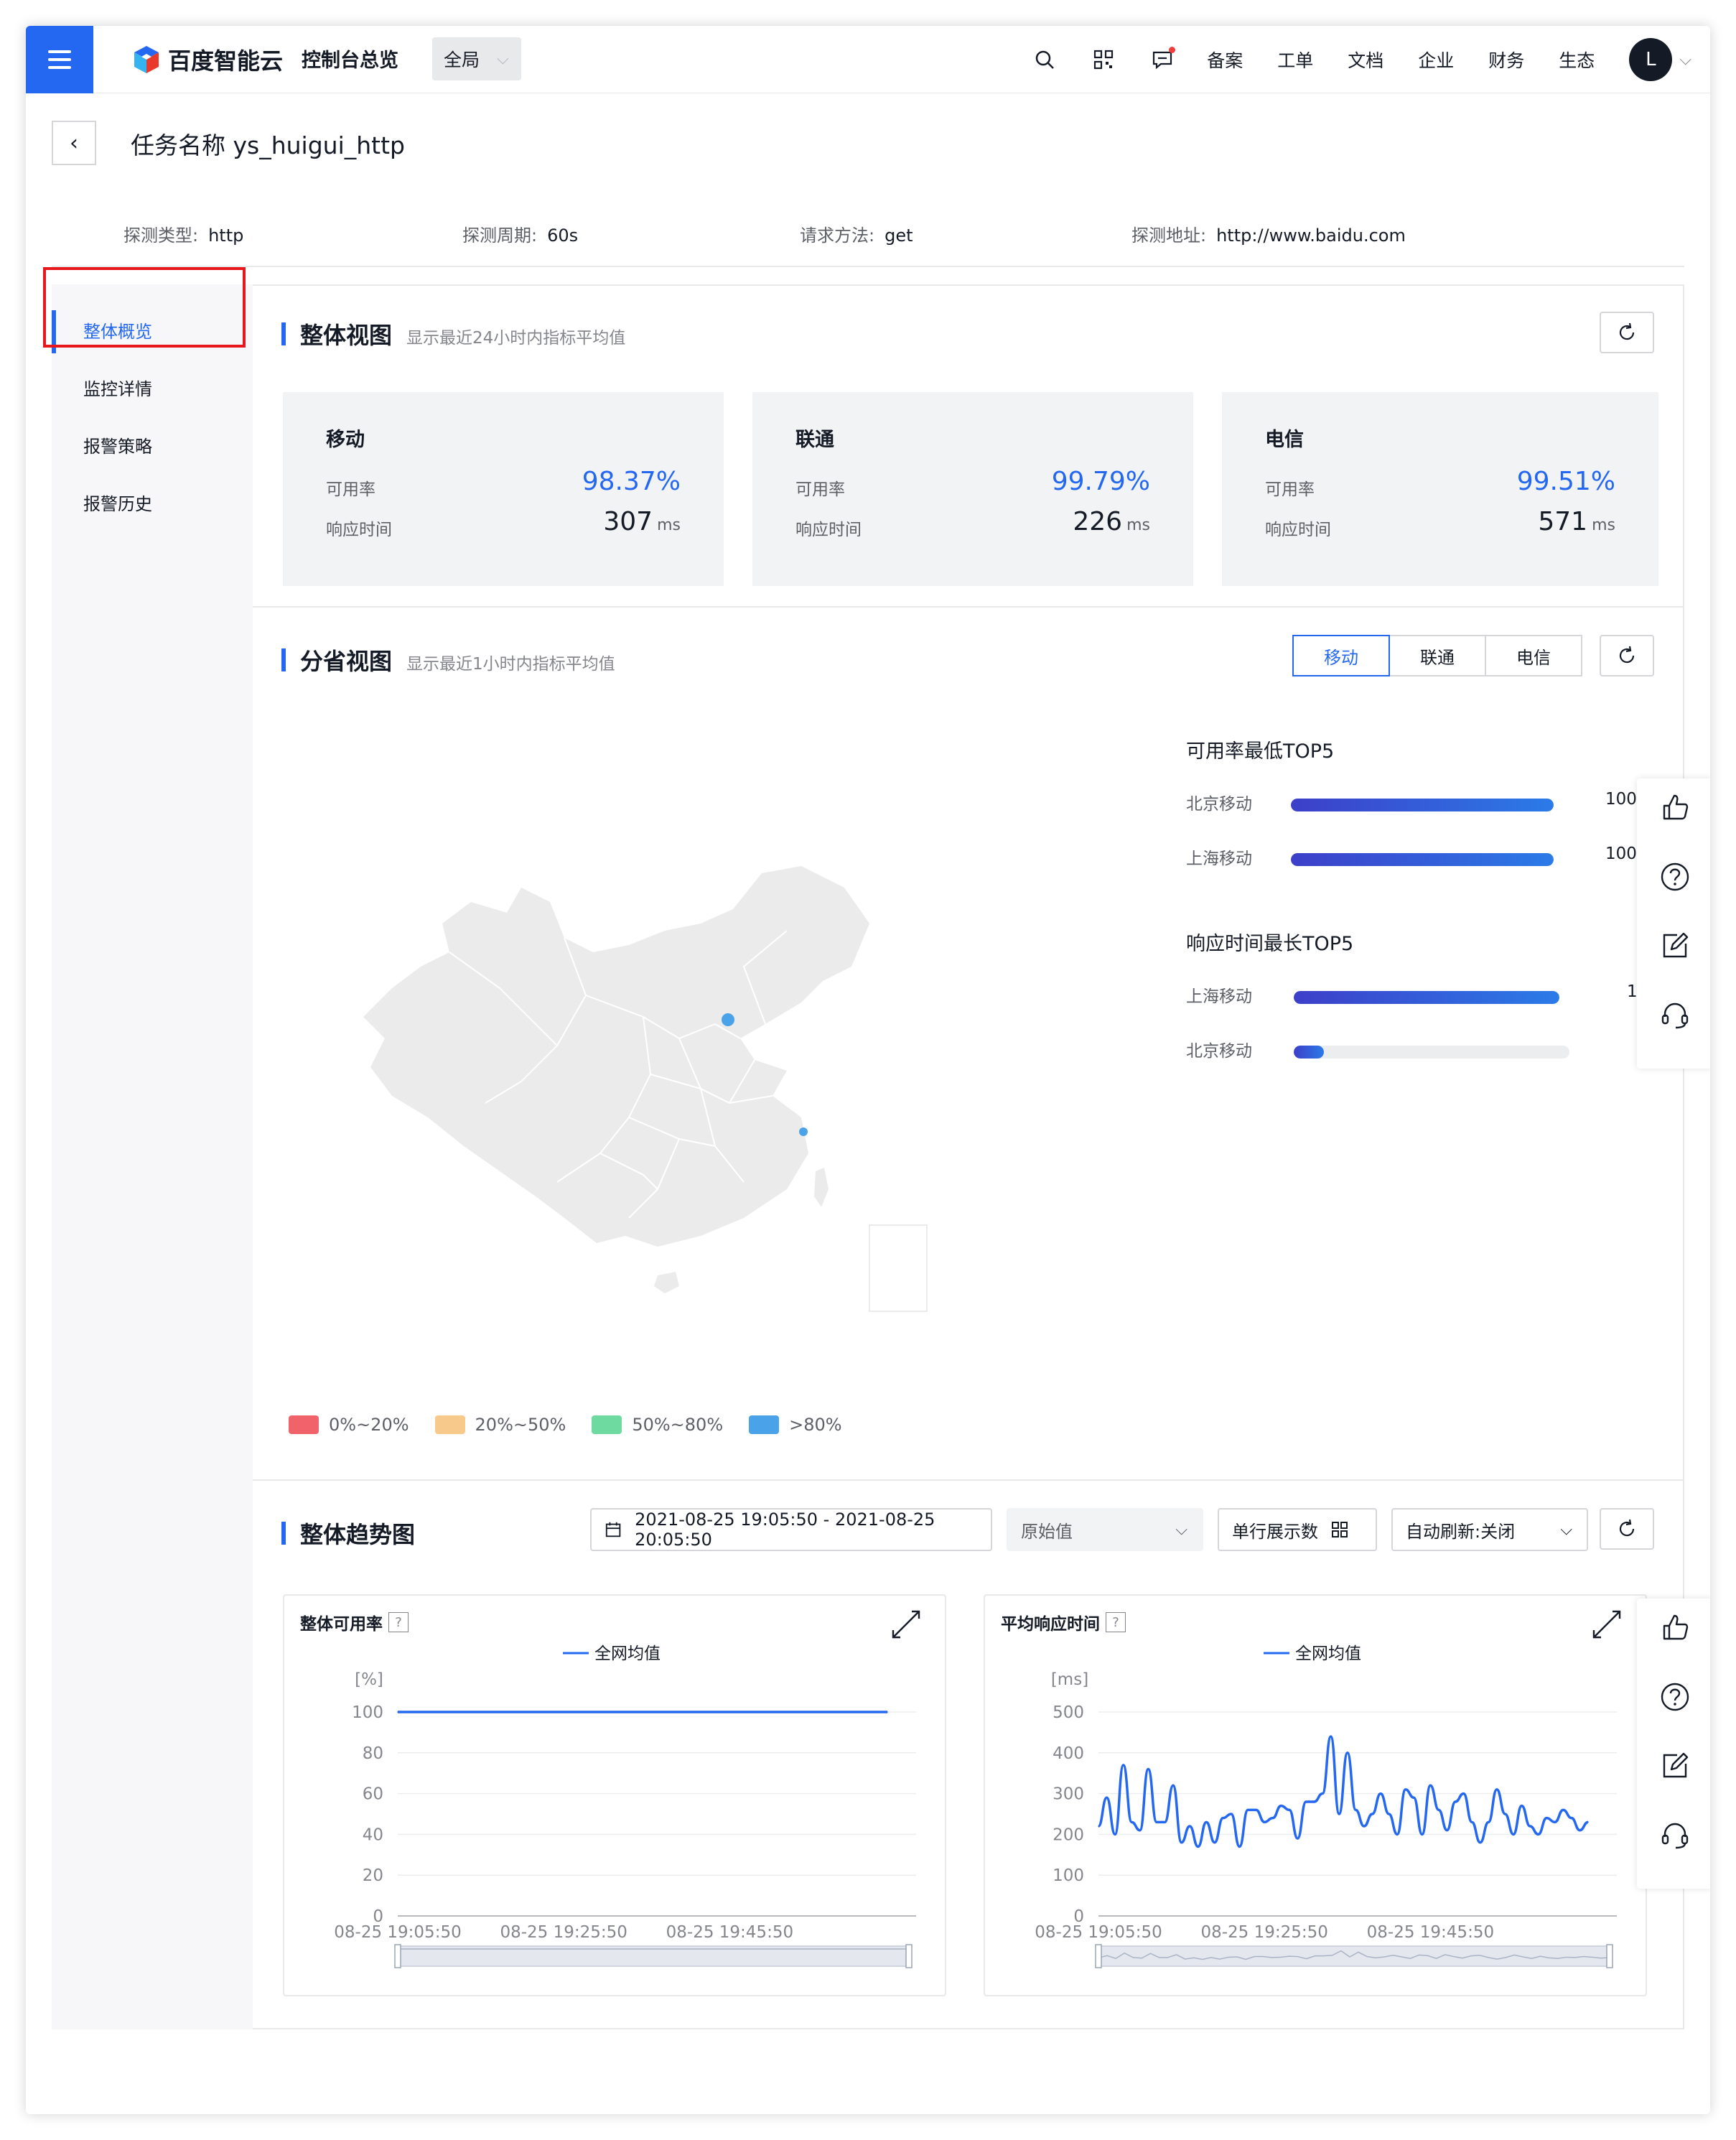 Image resolution: width=1736 pixels, height=2140 pixels. What do you see at coordinates (868, 59) in the screenshot?
I see `top-nav-bar: 百度智能云 控制台总览 全局 ⌵ 备案 工单 文档 企业 财务 生态 L ⌵` at bounding box center [868, 59].